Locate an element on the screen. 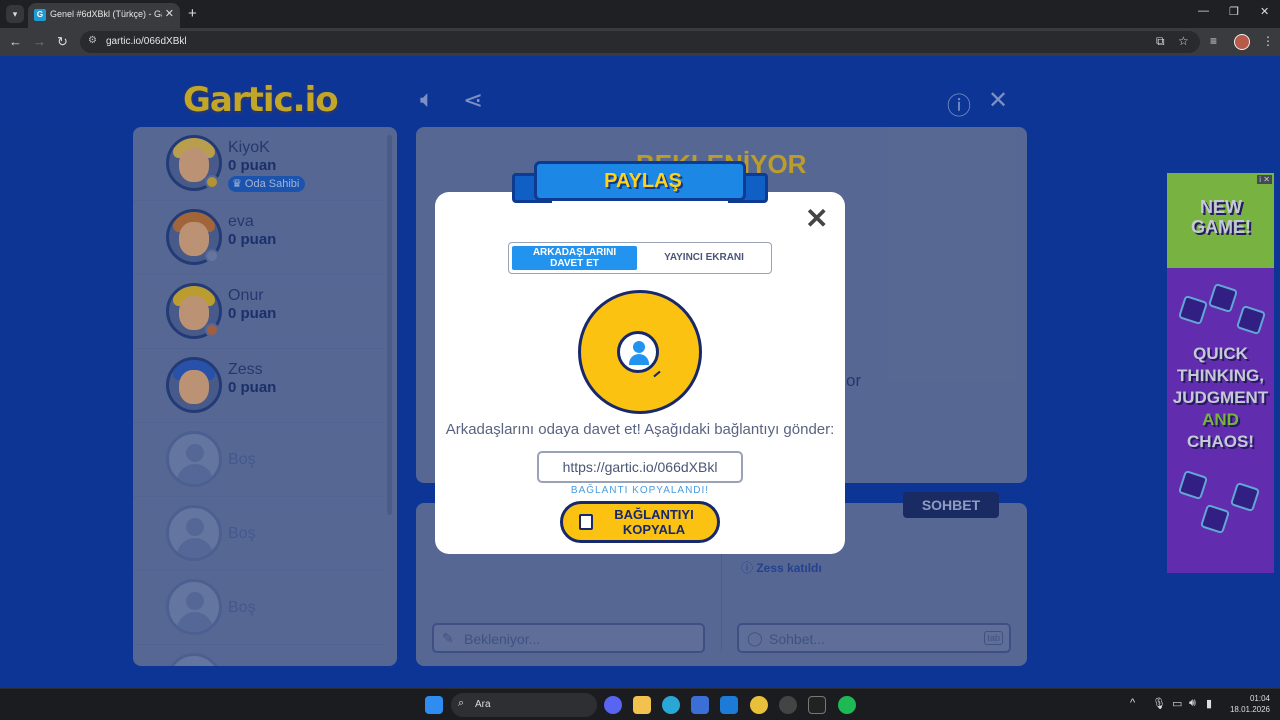 The image size is (1280, 720). install-app-icon: ⧉ is located at coordinates (1160, 41).